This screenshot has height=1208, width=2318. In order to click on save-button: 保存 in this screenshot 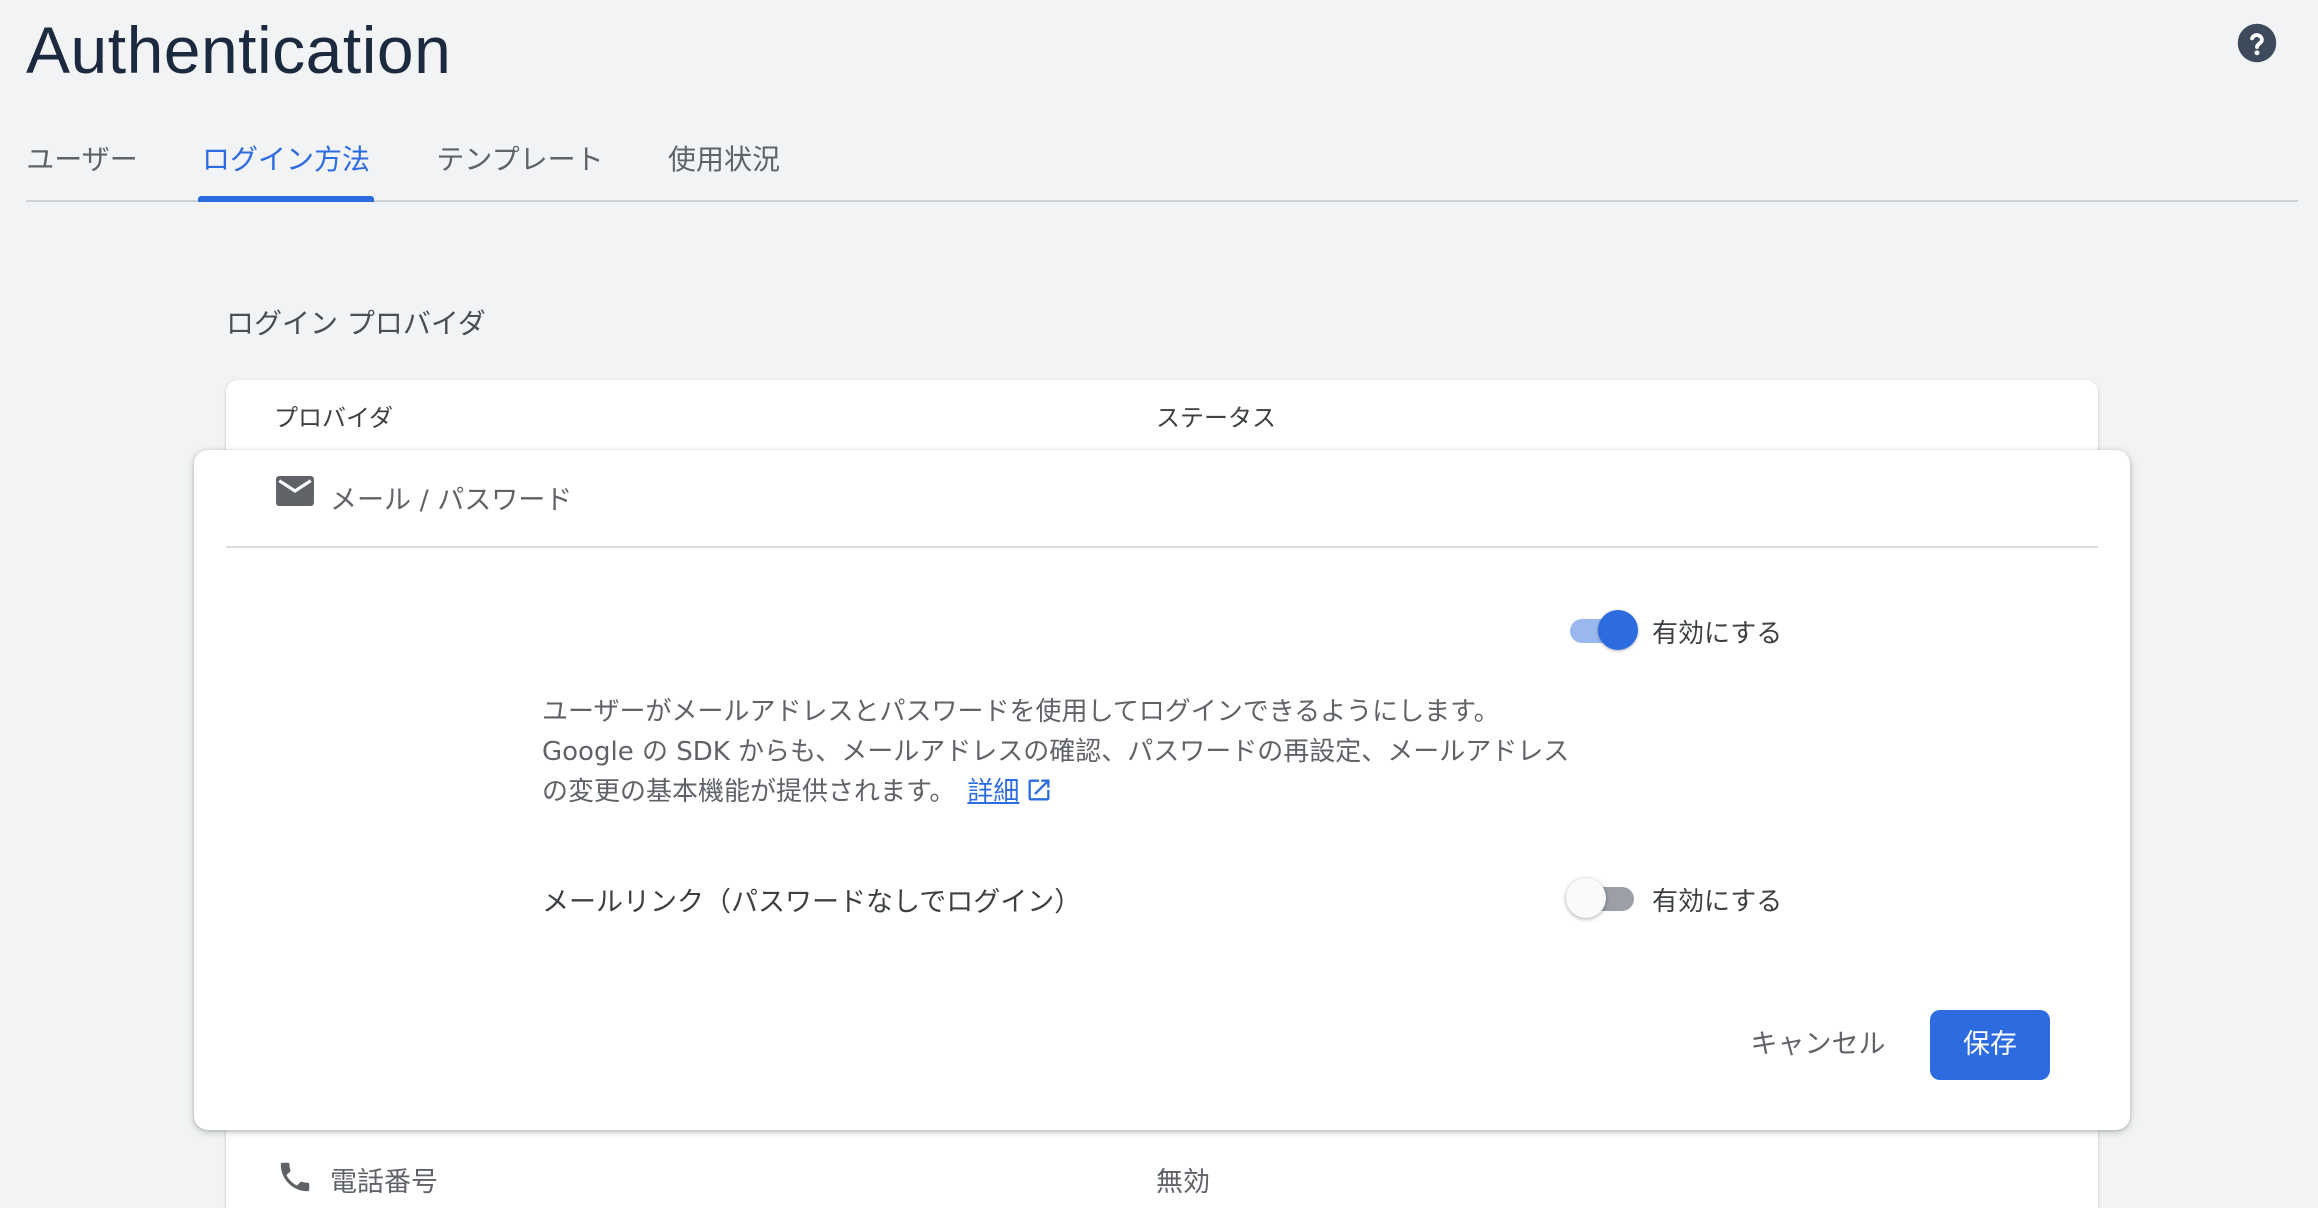, I will do `click(1990, 1045)`.